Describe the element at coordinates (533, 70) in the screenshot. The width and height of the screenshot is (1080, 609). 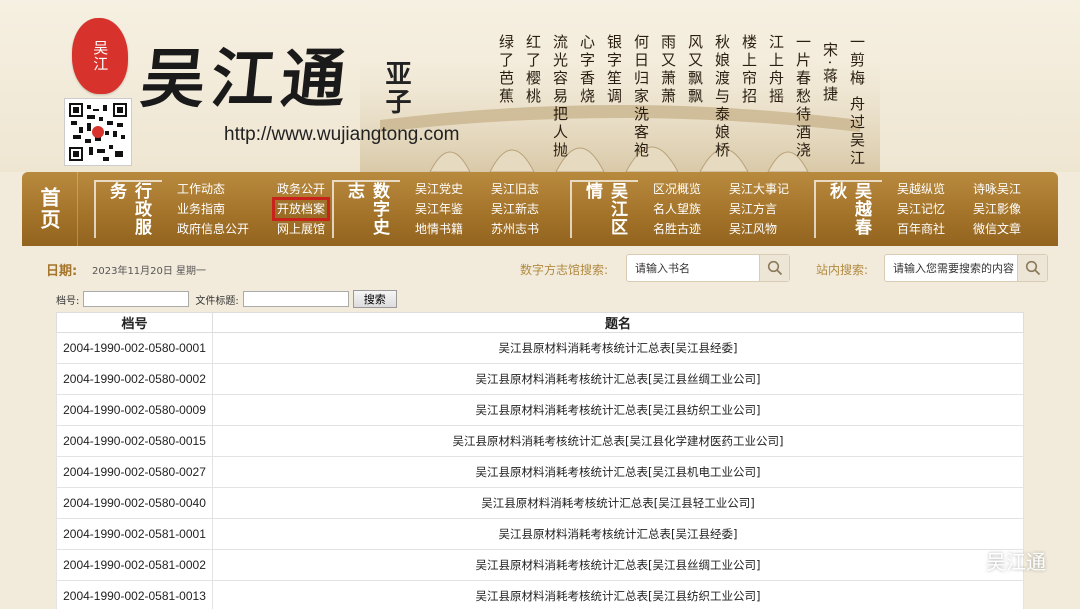
I see `poem-line: 红了樱桃` at that location.